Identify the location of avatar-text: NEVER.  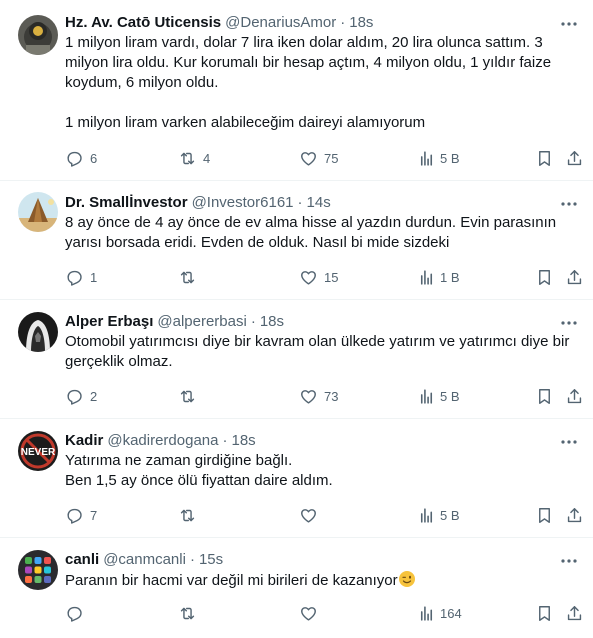
(38, 452).